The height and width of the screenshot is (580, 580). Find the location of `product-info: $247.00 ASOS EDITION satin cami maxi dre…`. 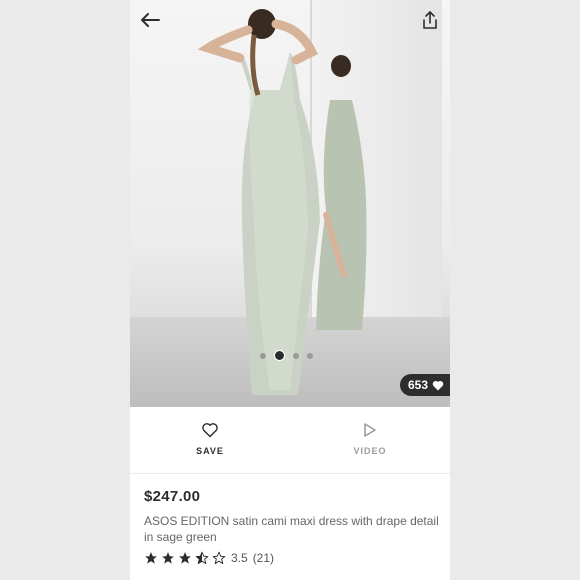

product-info: $247.00 ASOS EDITION satin cami maxi dre… is located at coordinates (291, 526).